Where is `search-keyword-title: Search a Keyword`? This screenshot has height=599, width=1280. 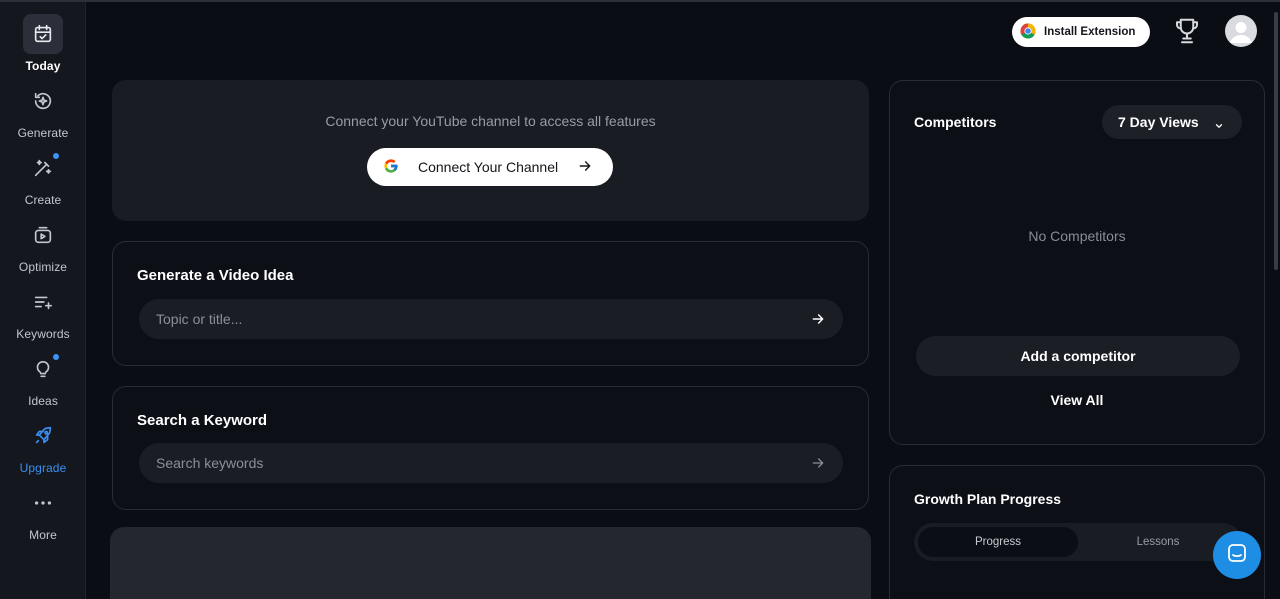
search-keyword-title: Search a Keyword is located at coordinates (202, 420).